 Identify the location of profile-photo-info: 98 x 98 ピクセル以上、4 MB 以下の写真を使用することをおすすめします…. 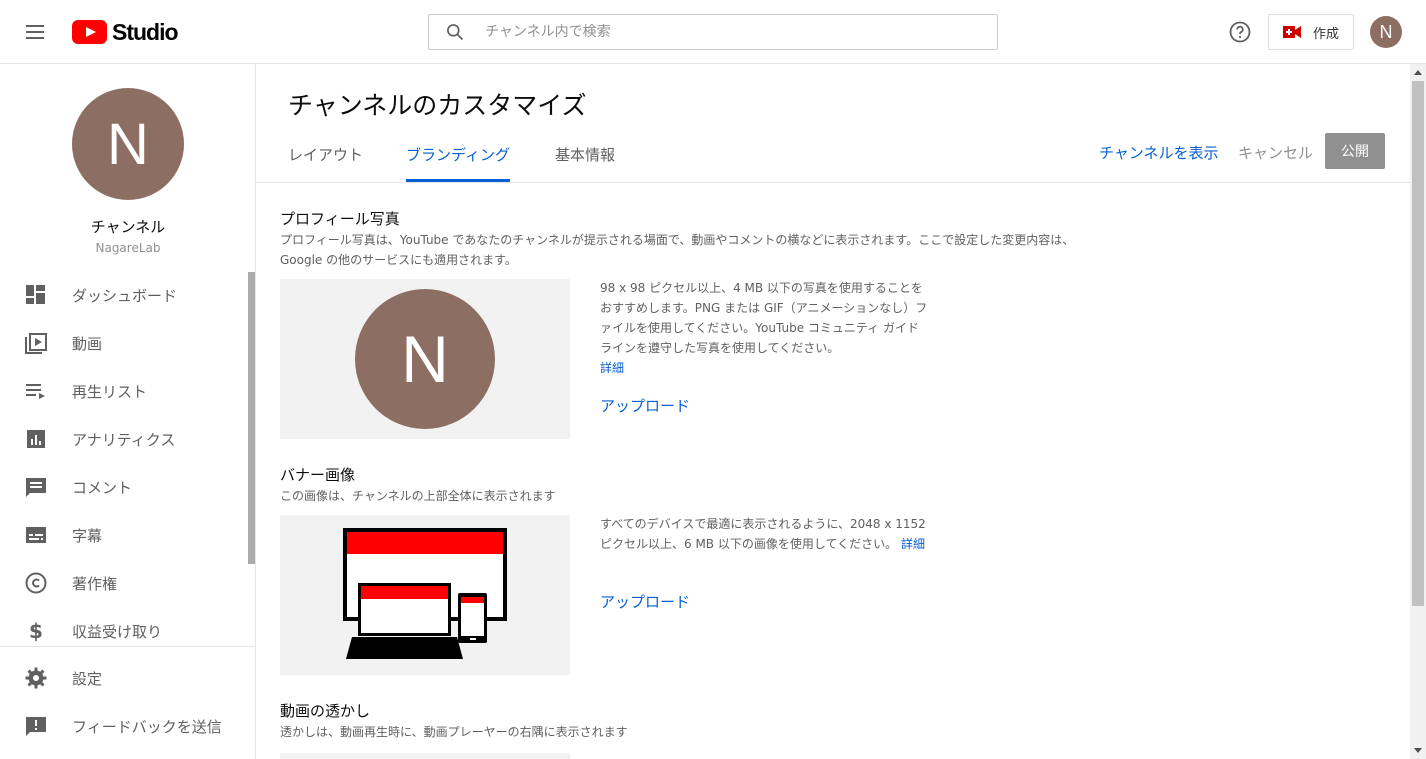
(765, 328).